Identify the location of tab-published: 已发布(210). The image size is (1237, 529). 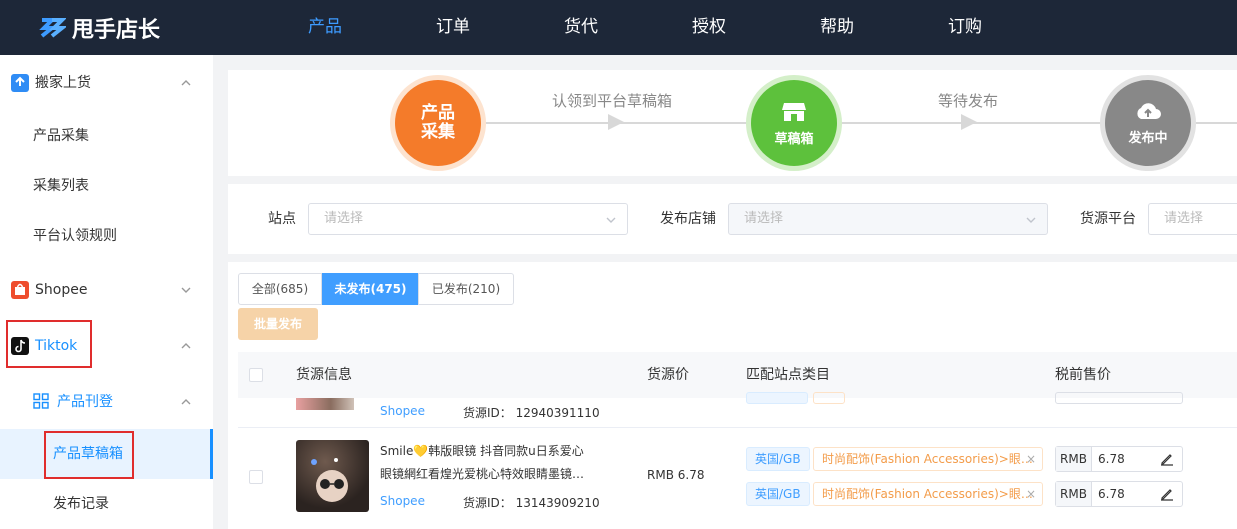
(466, 289).